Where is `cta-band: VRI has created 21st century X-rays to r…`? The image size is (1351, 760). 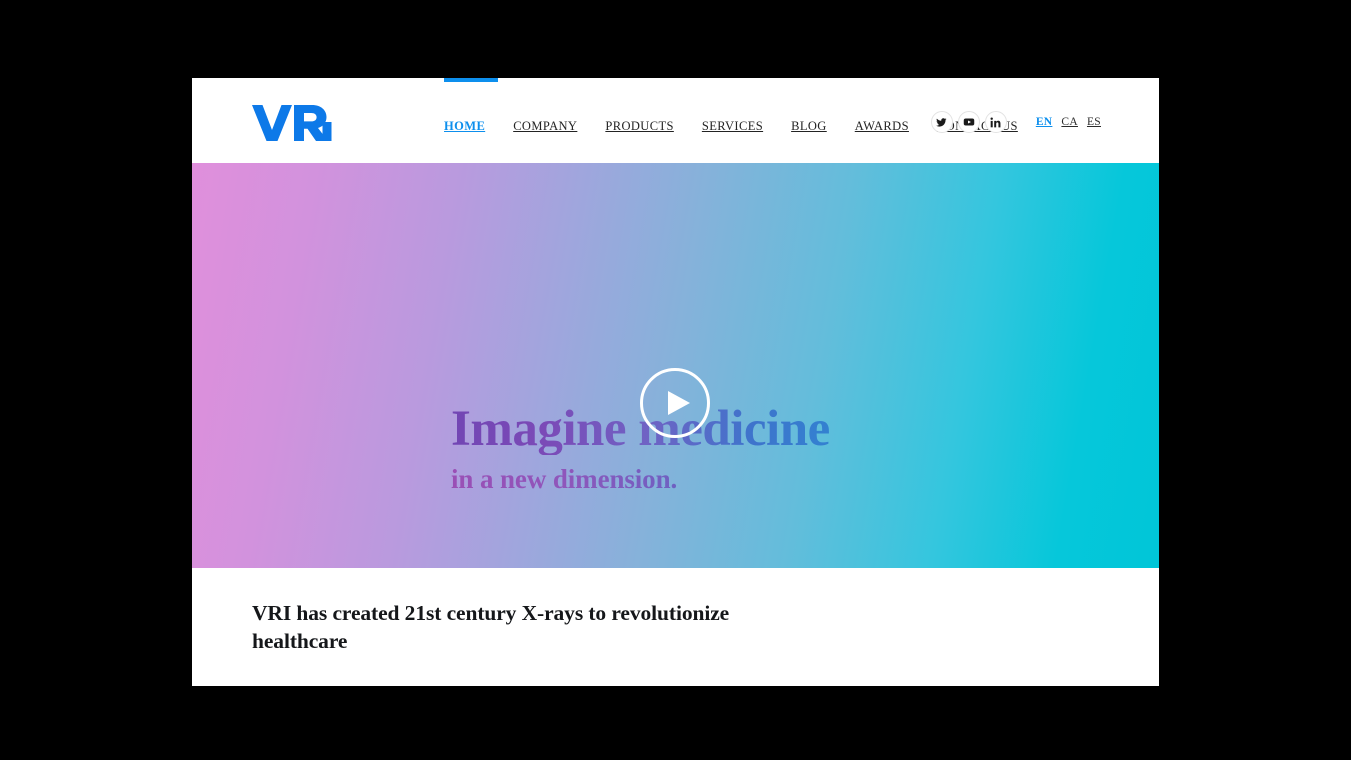
cta-band: VRI has created 21st century X-rays to r… is located at coordinates (675, 627).